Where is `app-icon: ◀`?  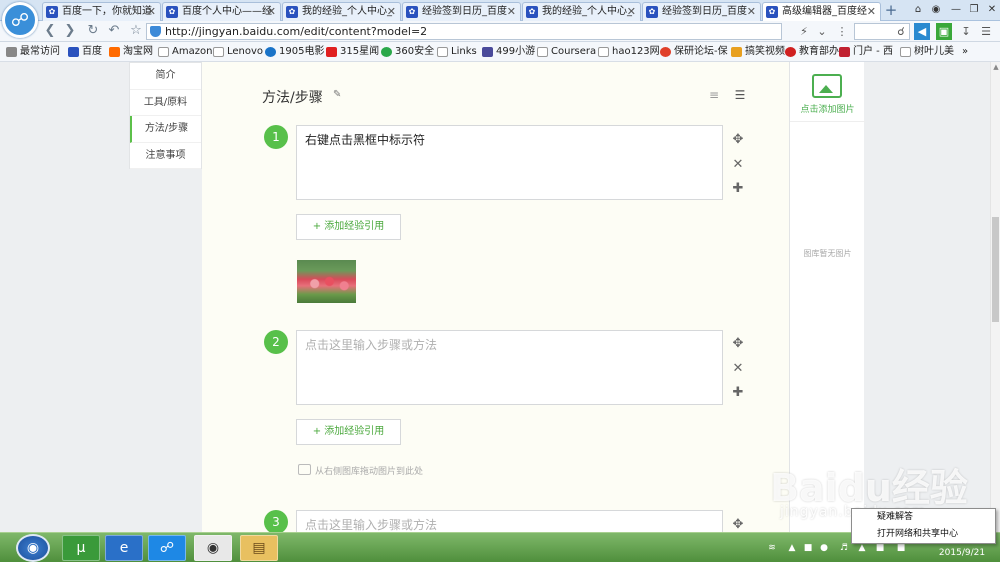 app-icon: ◀ is located at coordinates (922, 31).